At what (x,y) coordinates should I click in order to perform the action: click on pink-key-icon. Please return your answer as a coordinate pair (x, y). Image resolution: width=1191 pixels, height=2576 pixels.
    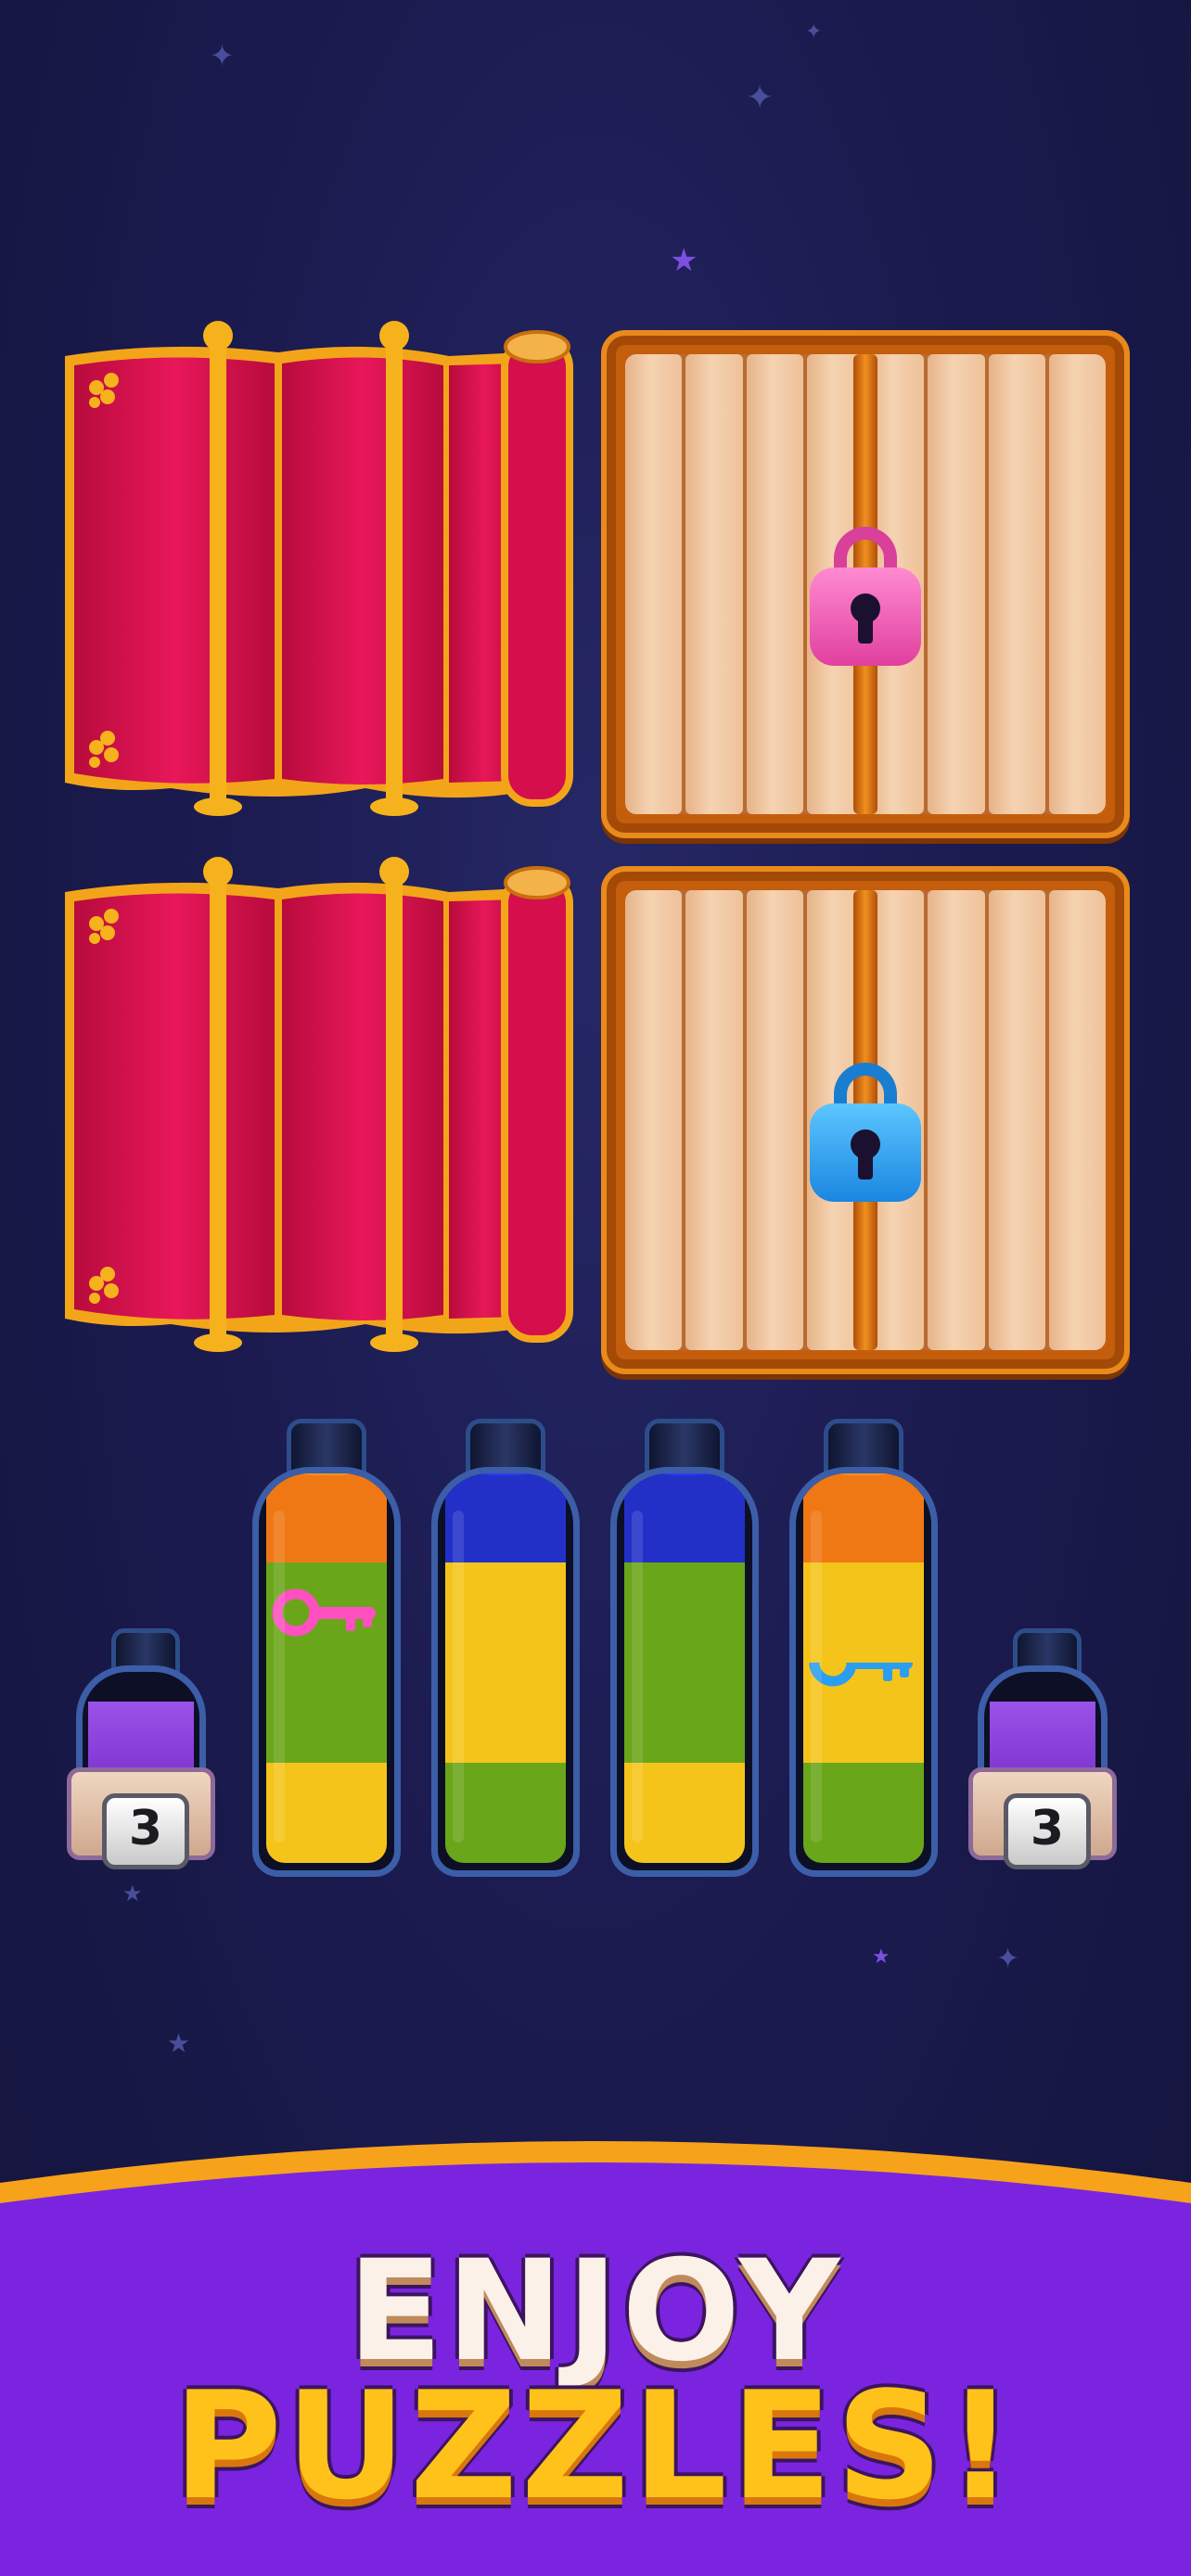
    Looking at the image, I should click on (324, 1612).